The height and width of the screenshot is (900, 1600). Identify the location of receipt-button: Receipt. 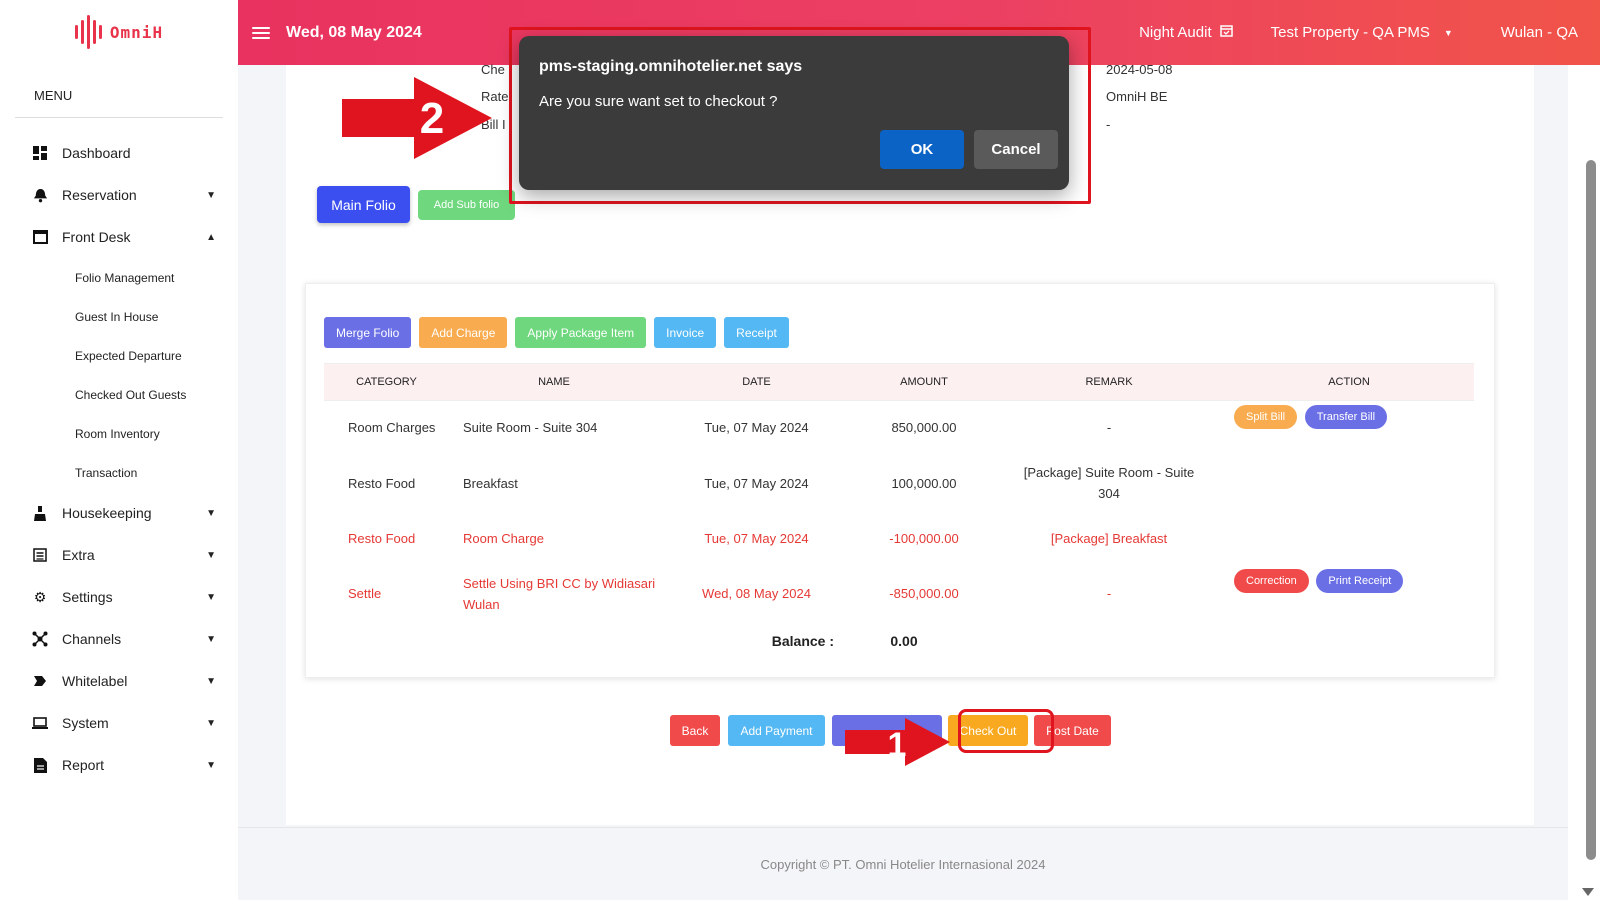
(756, 332).